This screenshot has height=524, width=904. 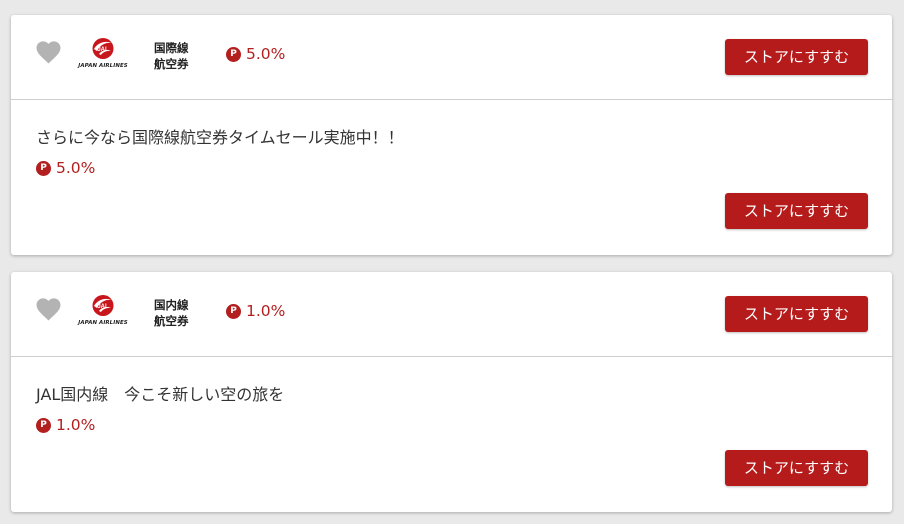 I want to click on store-name: 国内線 航空券, so click(x=178, y=313).